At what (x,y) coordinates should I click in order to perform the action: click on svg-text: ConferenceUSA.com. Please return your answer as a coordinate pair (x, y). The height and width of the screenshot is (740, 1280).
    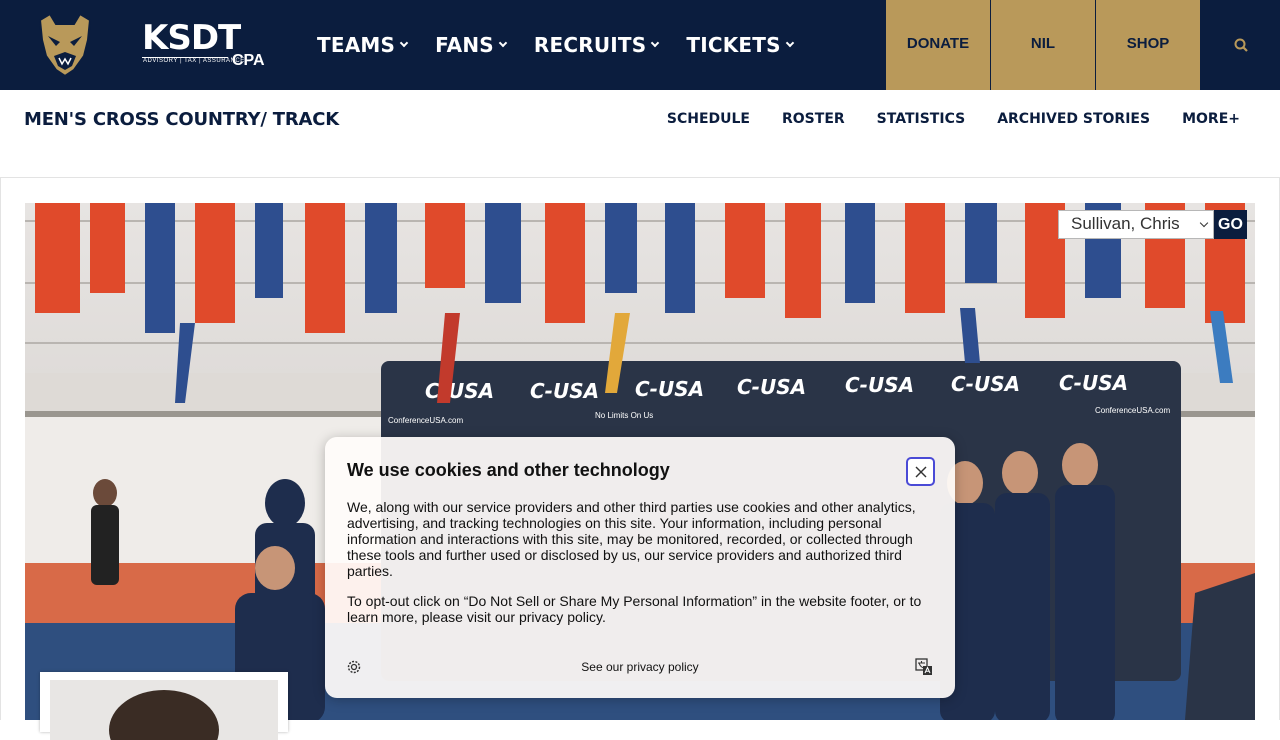
    Looking at the image, I should click on (1132, 410).